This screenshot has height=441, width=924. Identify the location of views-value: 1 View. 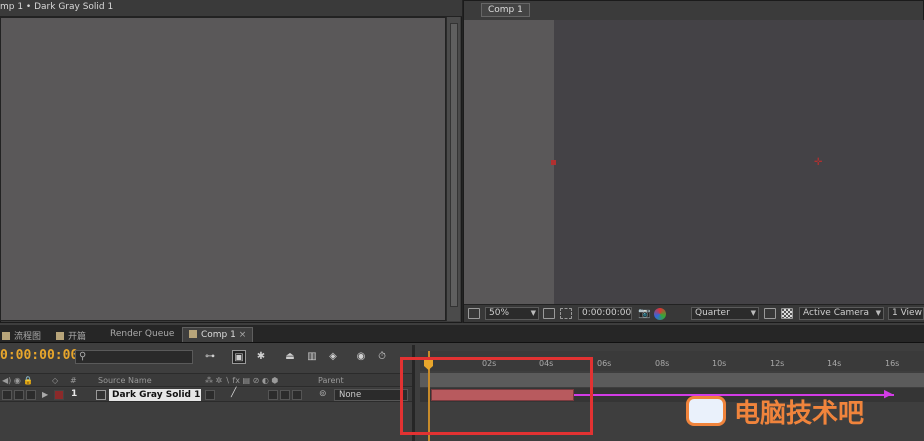
(907, 313).